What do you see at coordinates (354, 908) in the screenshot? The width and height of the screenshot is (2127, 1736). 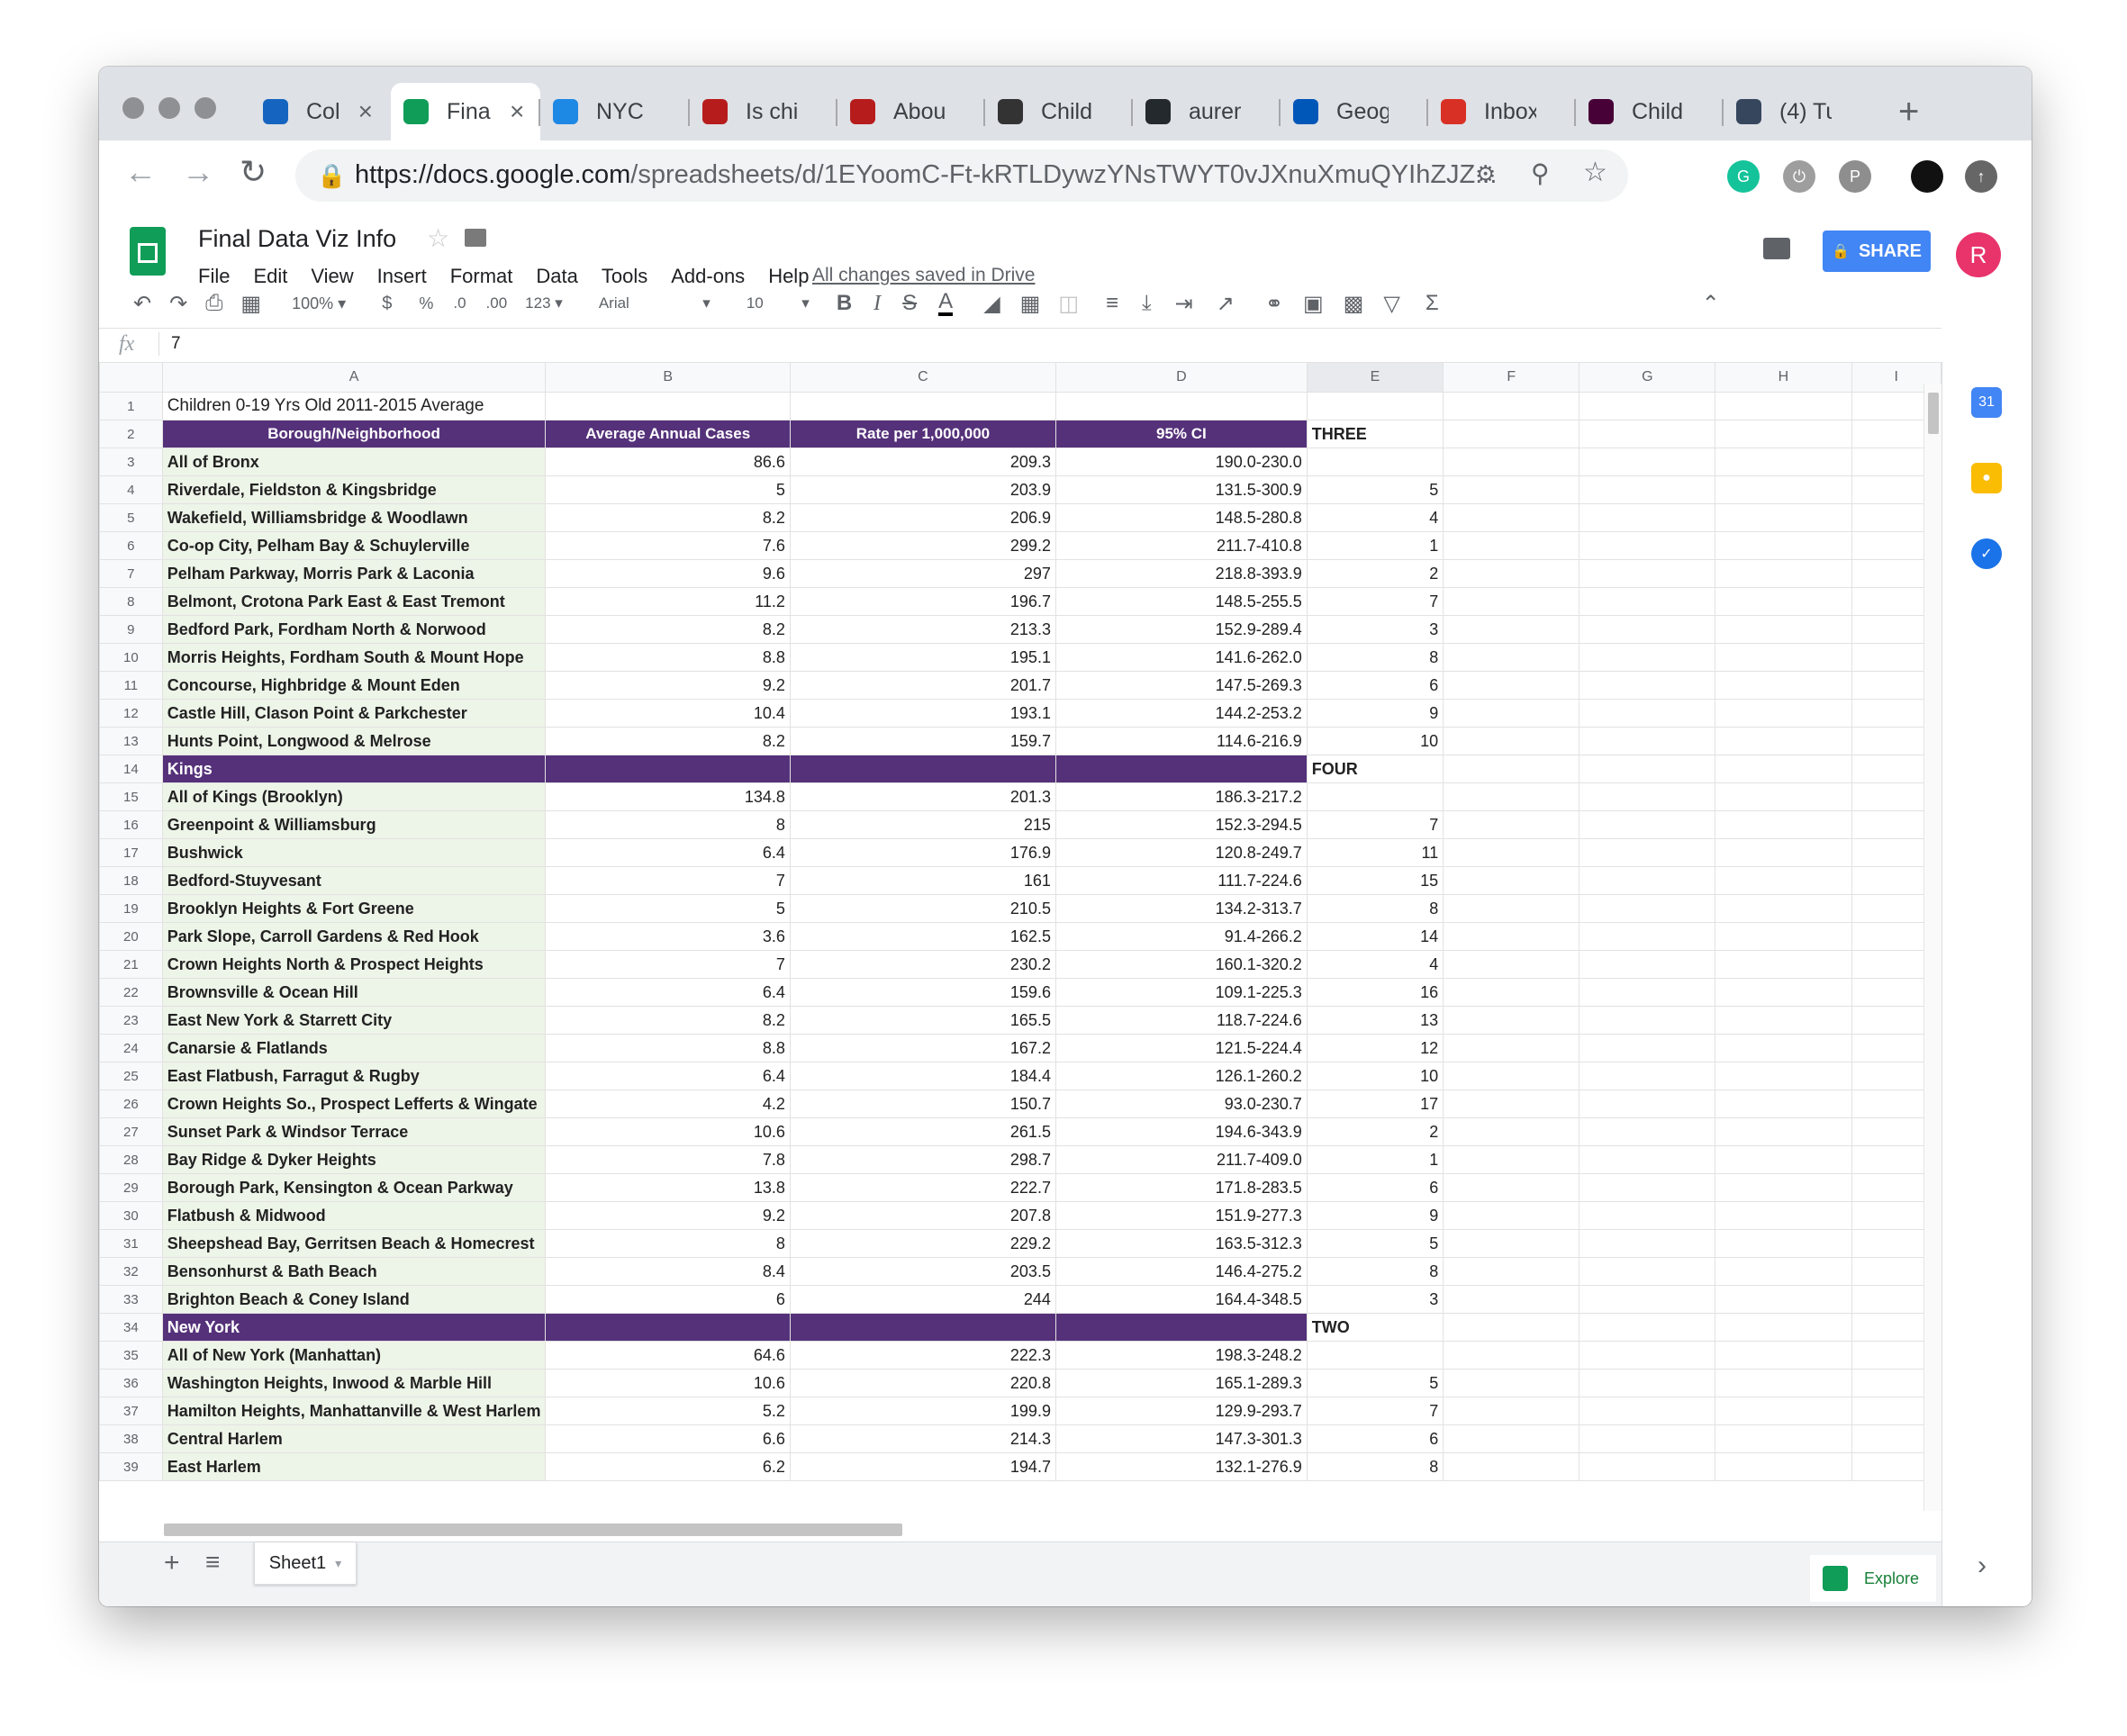 I see `cell-A: Brooklyn Heights & Fort Greene` at bounding box center [354, 908].